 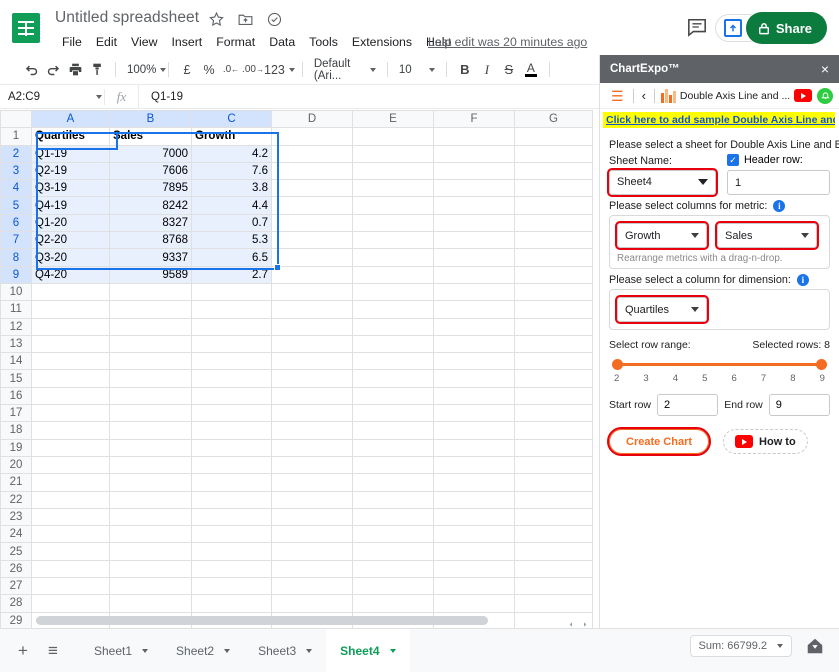 What do you see at coordinates (465, 70) in the screenshot?
I see `bold-button: B` at bounding box center [465, 70].